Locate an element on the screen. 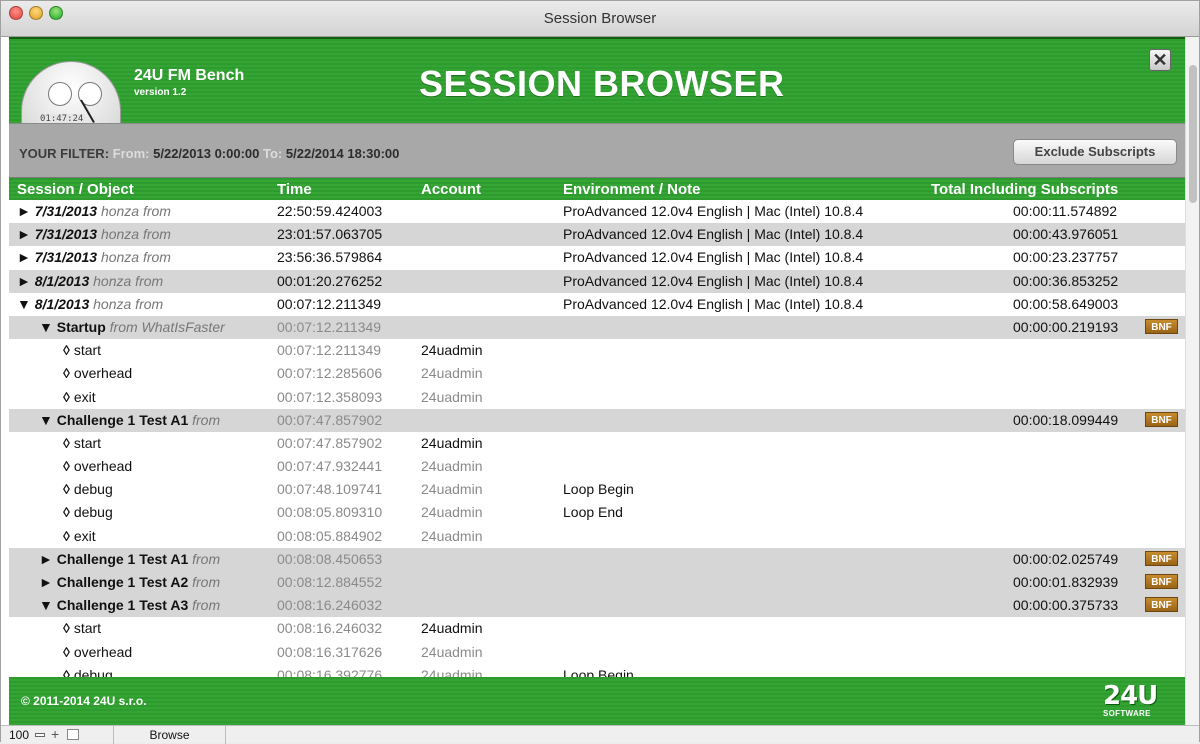 The image size is (1200, 744). row-name: ► Challenge 1 Test A1 from is located at coordinates (129, 559).